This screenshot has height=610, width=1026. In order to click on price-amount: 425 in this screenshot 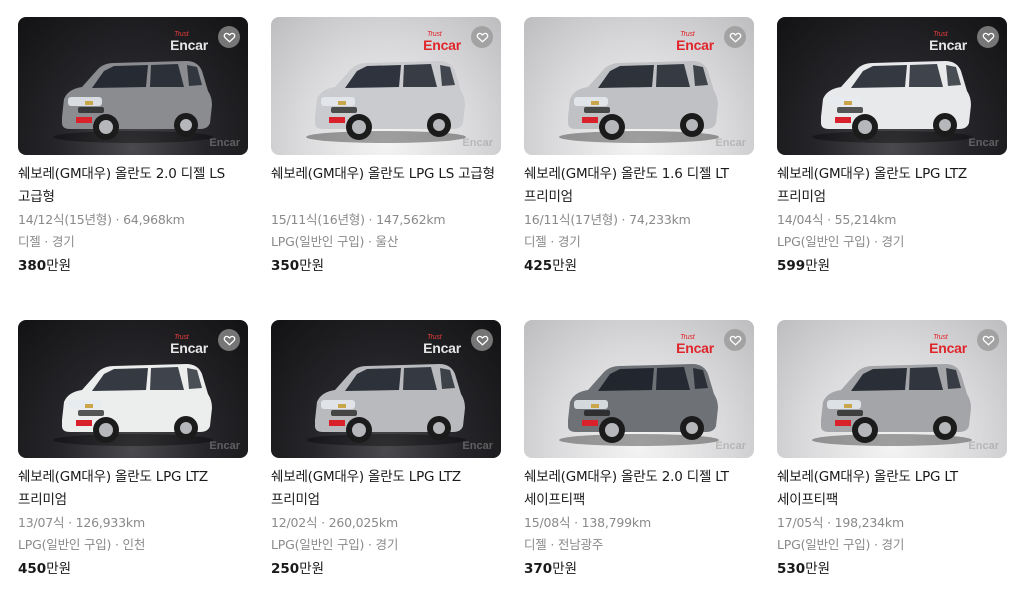, I will do `click(538, 266)`.